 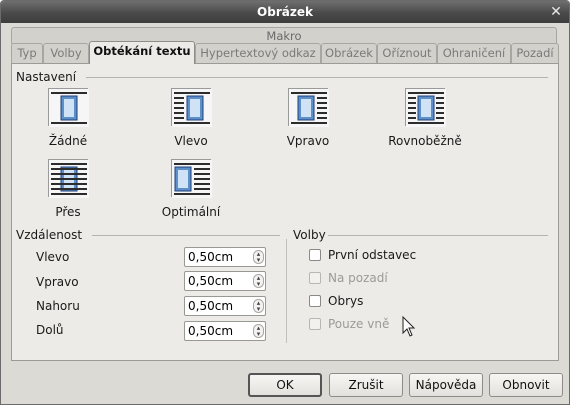 I want to click on wrap-right-option: Vpravo, so click(x=308, y=118).